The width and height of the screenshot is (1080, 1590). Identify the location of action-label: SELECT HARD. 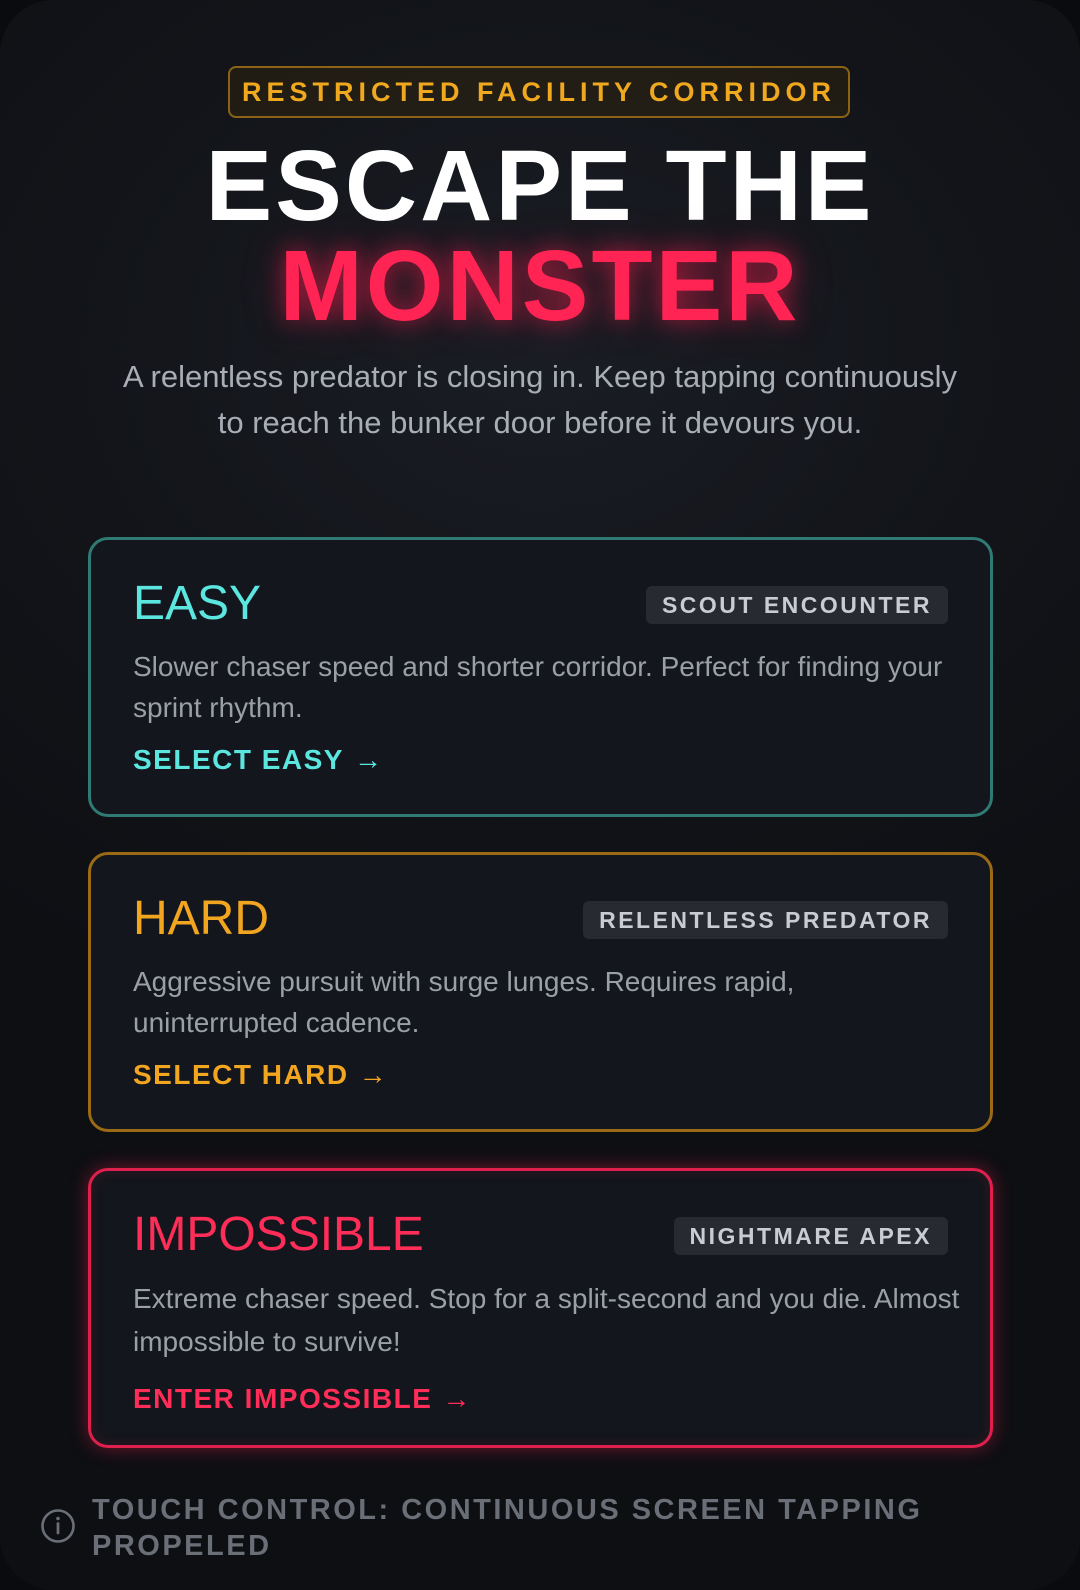
(241, 1074).